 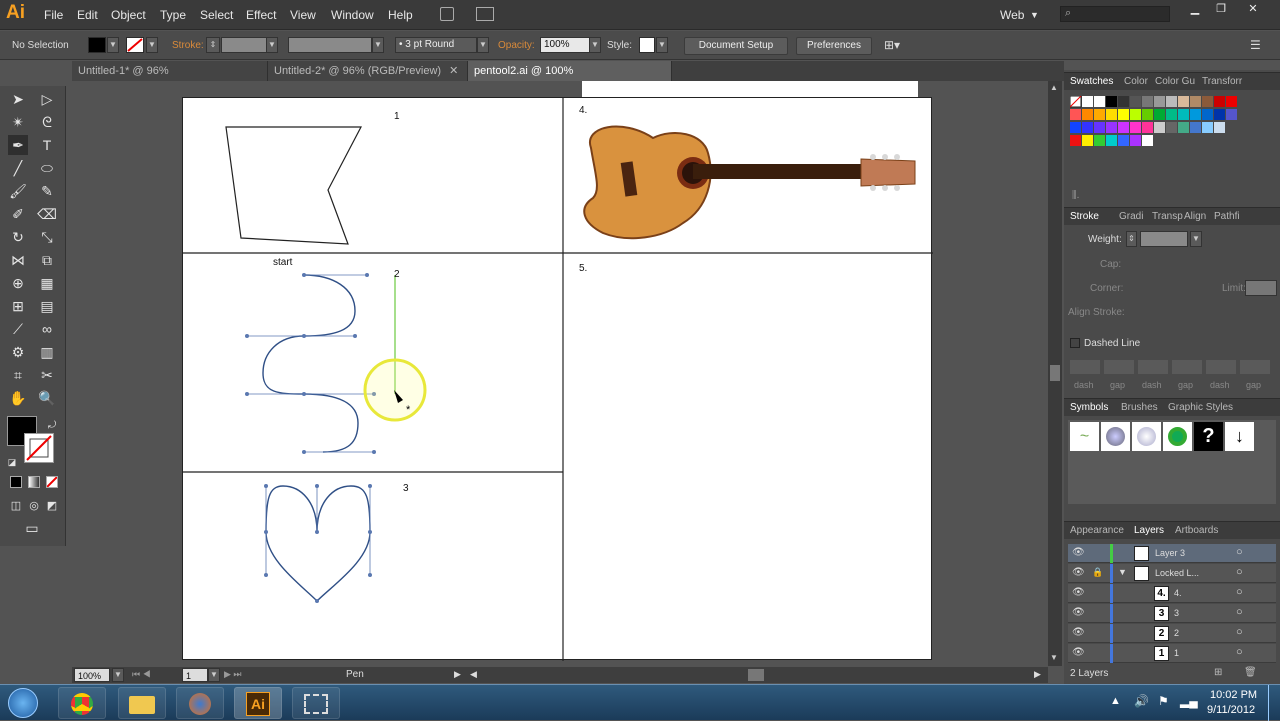 What do you see at coordinates (23, 703) in the screenshot?
I see `start-button-icon` at bounding box center [23, 703].